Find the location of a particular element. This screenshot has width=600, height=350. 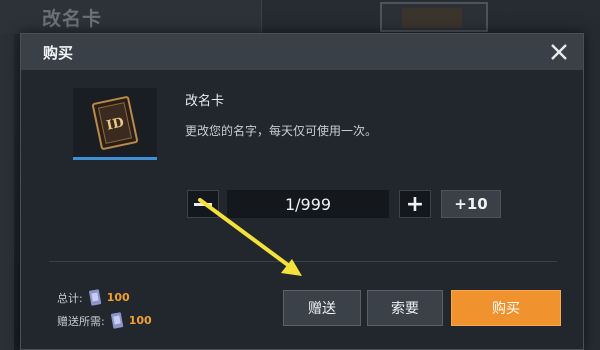

background-strip-left is located at coordinates (7, 192).